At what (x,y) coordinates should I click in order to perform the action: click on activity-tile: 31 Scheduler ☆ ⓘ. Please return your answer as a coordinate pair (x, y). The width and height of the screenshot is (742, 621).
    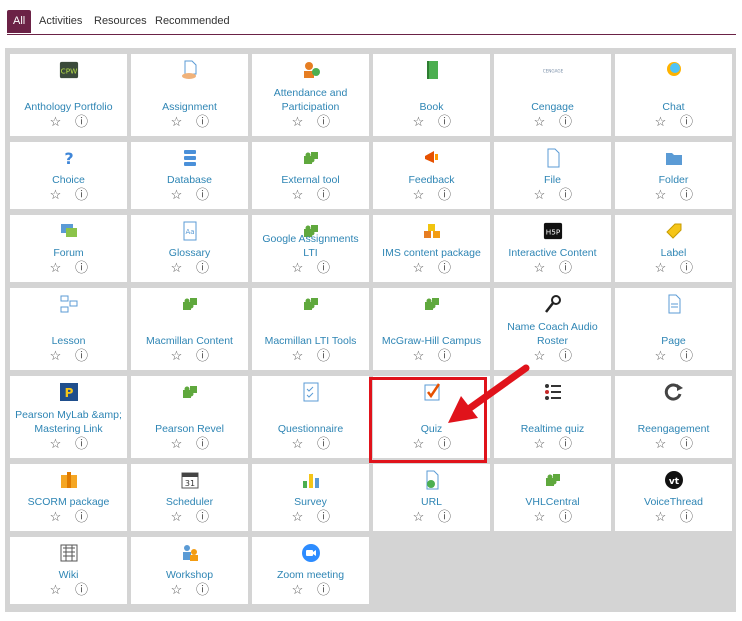
    Looking at the image, I should click on (189, 497).